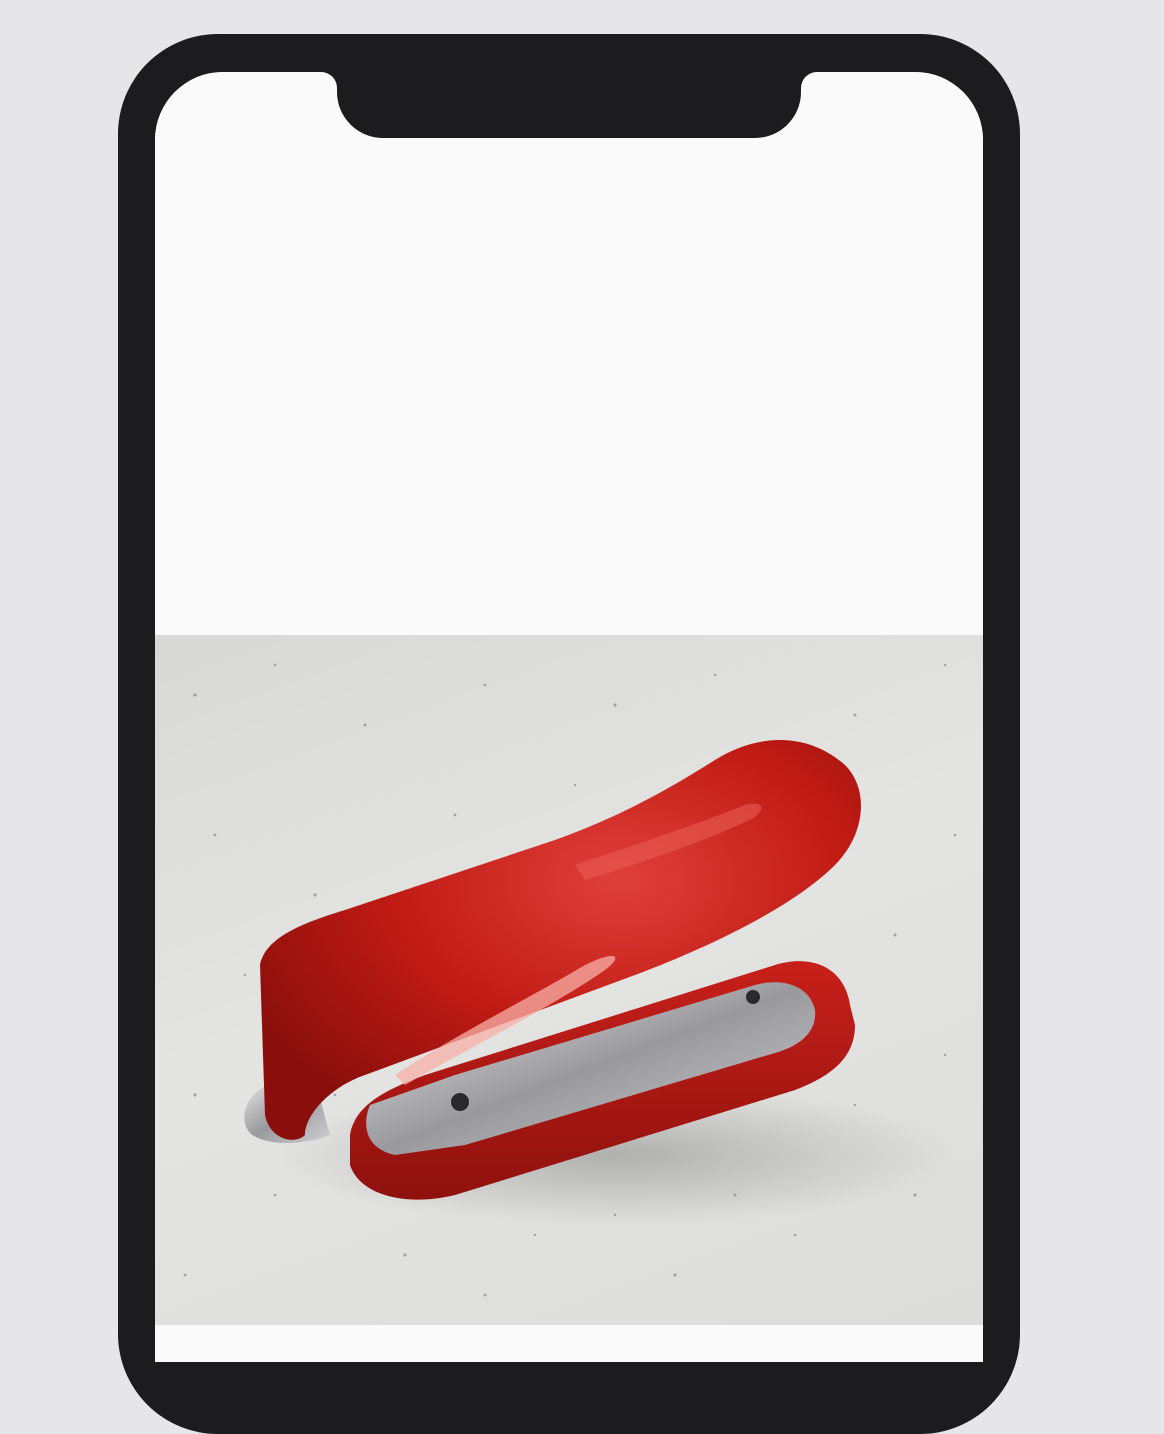  I want to click on rivet-rear, so click(753, 997).